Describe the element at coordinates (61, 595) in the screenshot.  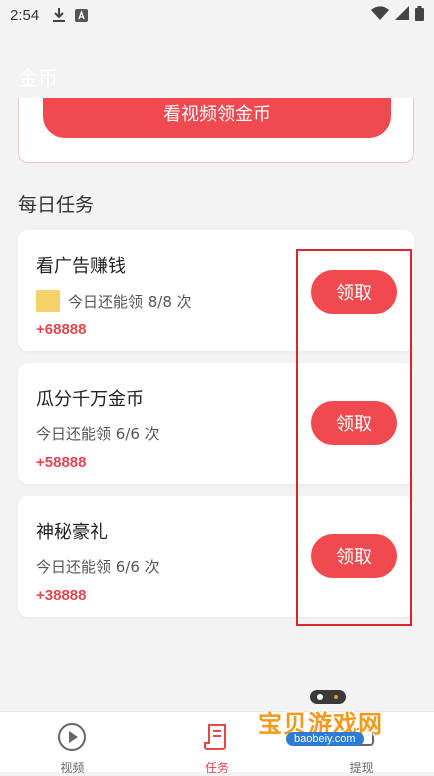
I see `task-reward: +38888` at that location.